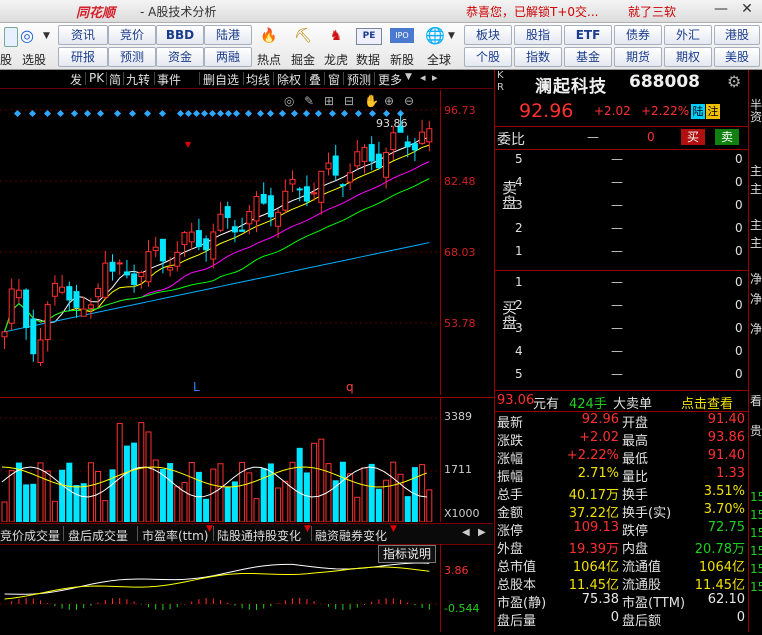  I want to click on tool-jingjia: 竞价, so click(132, 35).